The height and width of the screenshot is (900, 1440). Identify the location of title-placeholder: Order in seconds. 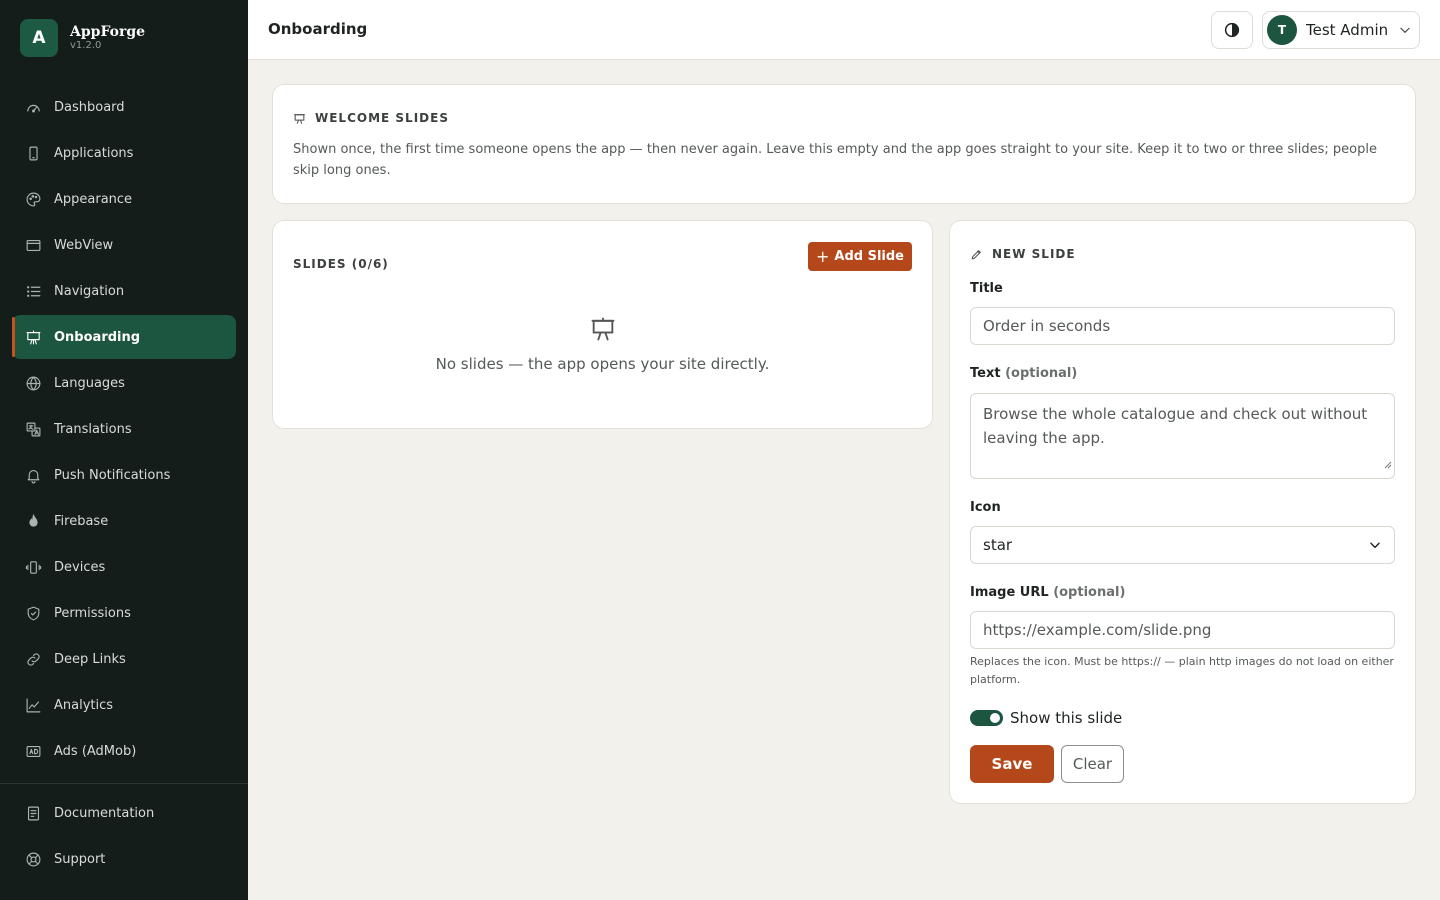
(1047, 326).